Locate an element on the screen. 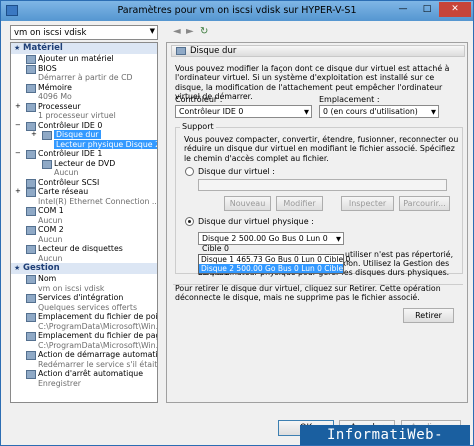  remove-button: Retirer is located at coordinates (428, 315).